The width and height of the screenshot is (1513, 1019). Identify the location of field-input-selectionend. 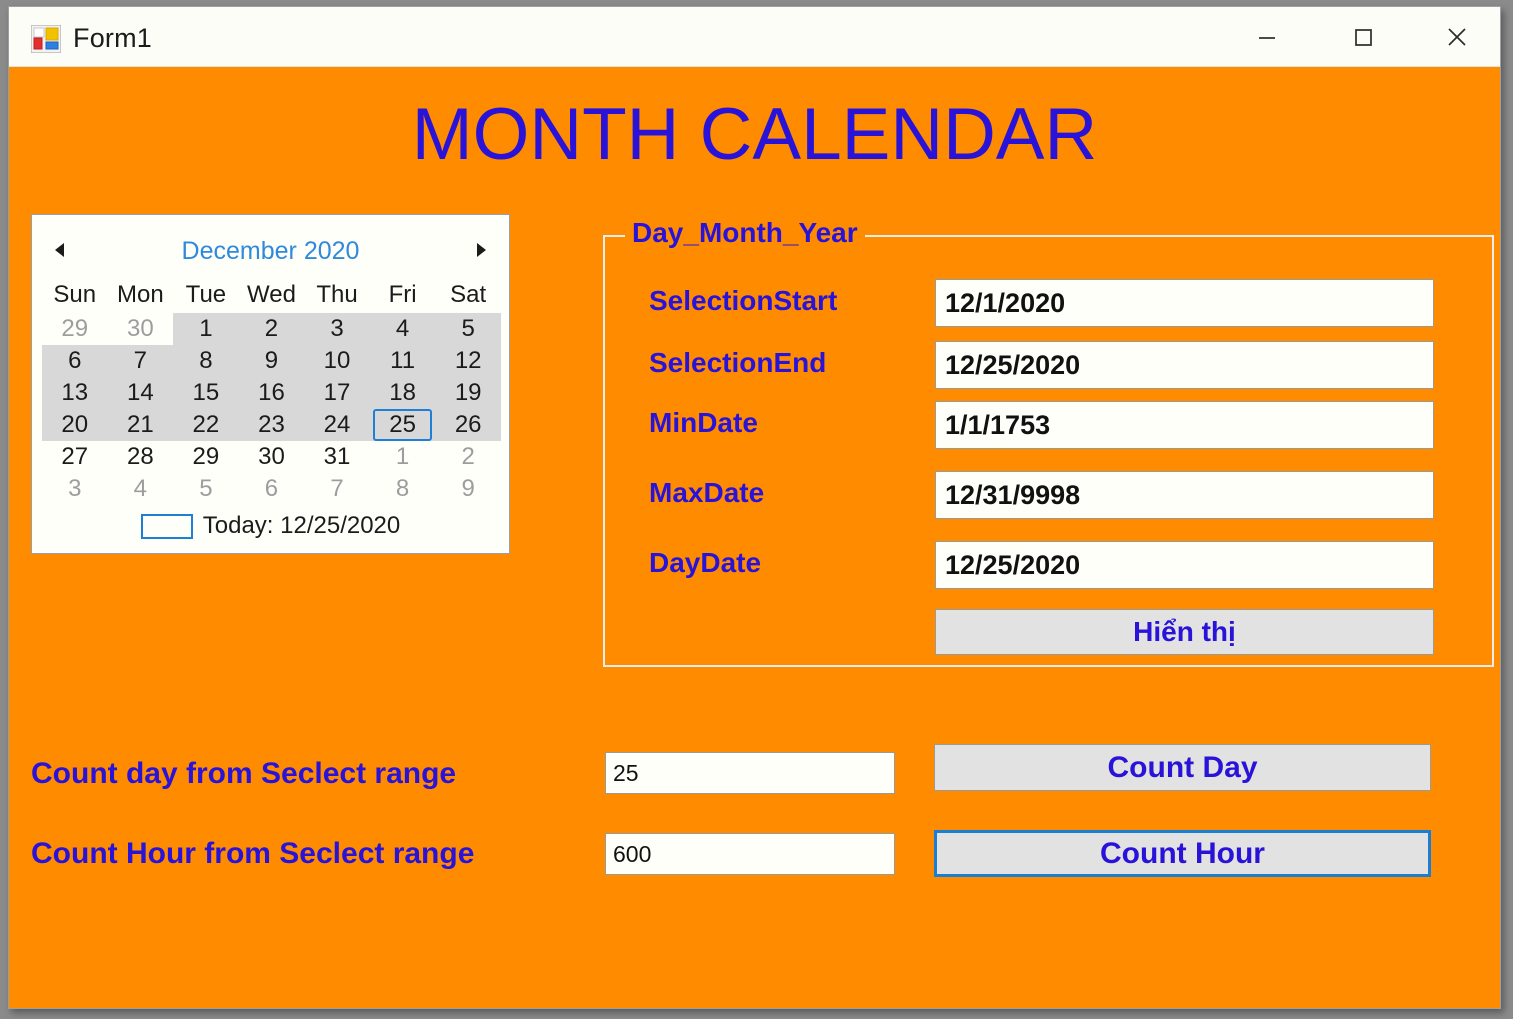
(1184, 365).